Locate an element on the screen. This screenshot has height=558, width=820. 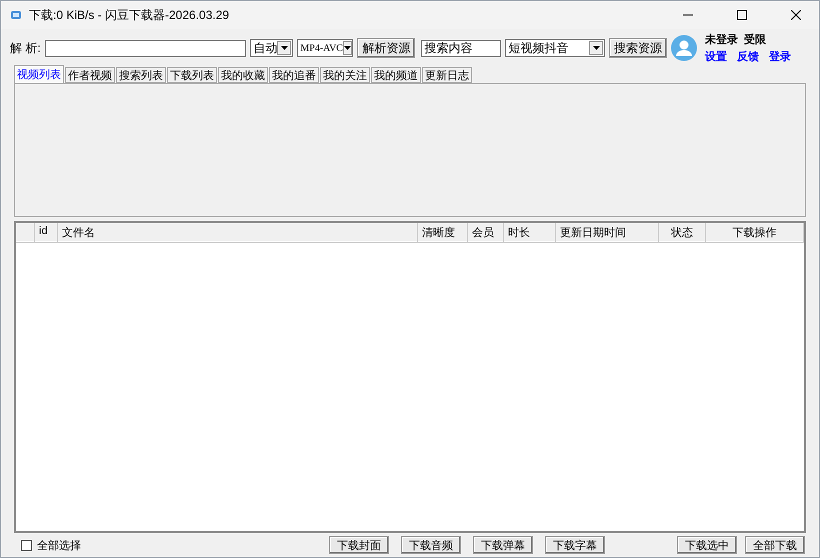
account-link: 反馈 is located at coordinates (748, 57).